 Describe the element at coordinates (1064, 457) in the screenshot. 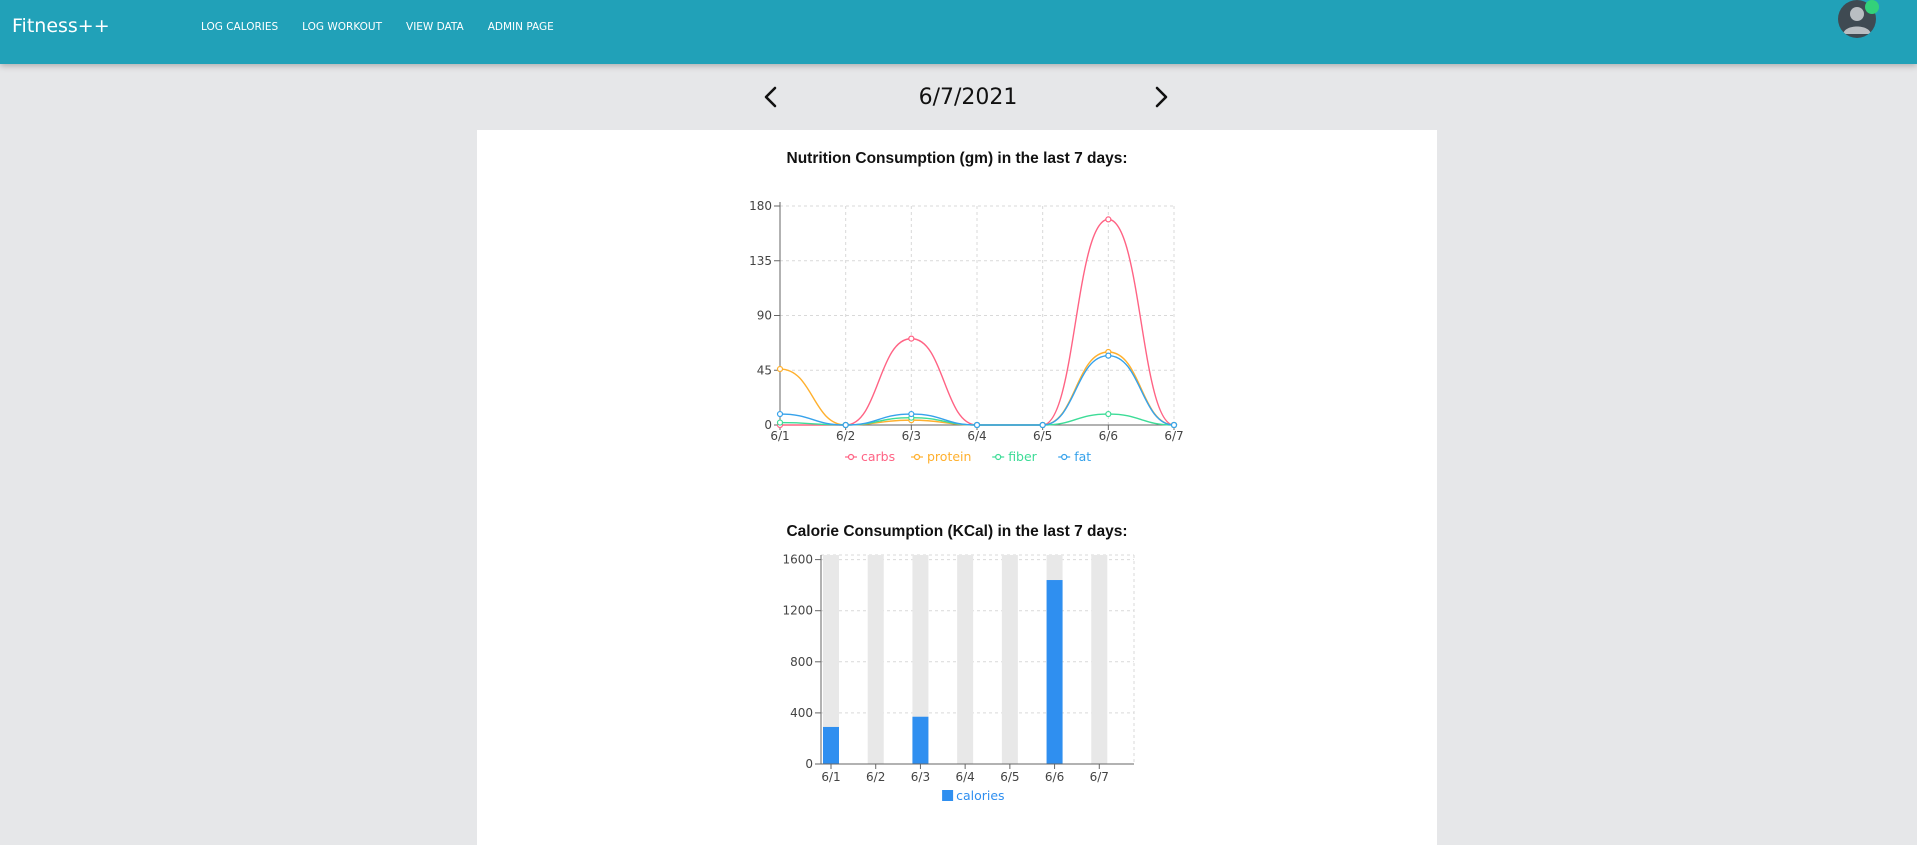

I see `legend-marker-fat` at that location.